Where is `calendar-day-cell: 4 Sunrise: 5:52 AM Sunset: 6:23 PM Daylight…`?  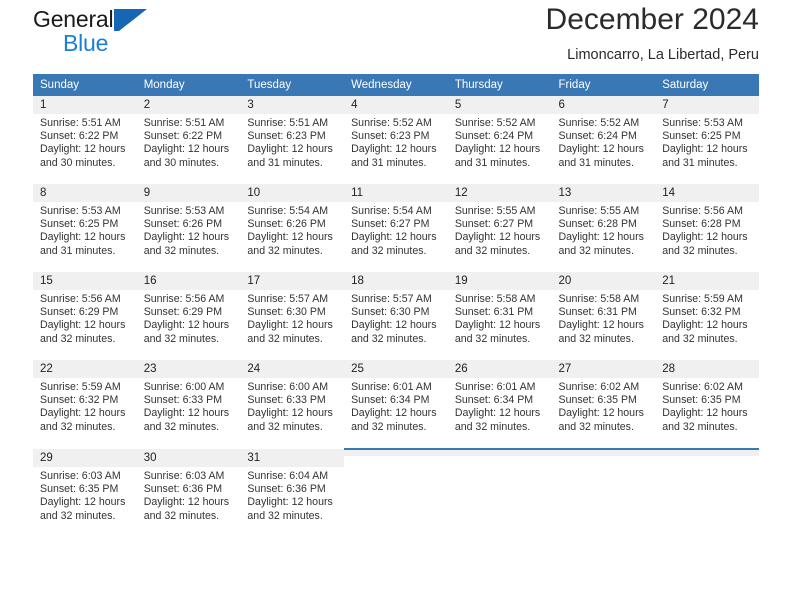 calendar-day-cell: 4 Sunrise: 5:52 AM Sunset: 6:23 PM Daylight… is located at coordinates (396, 134).